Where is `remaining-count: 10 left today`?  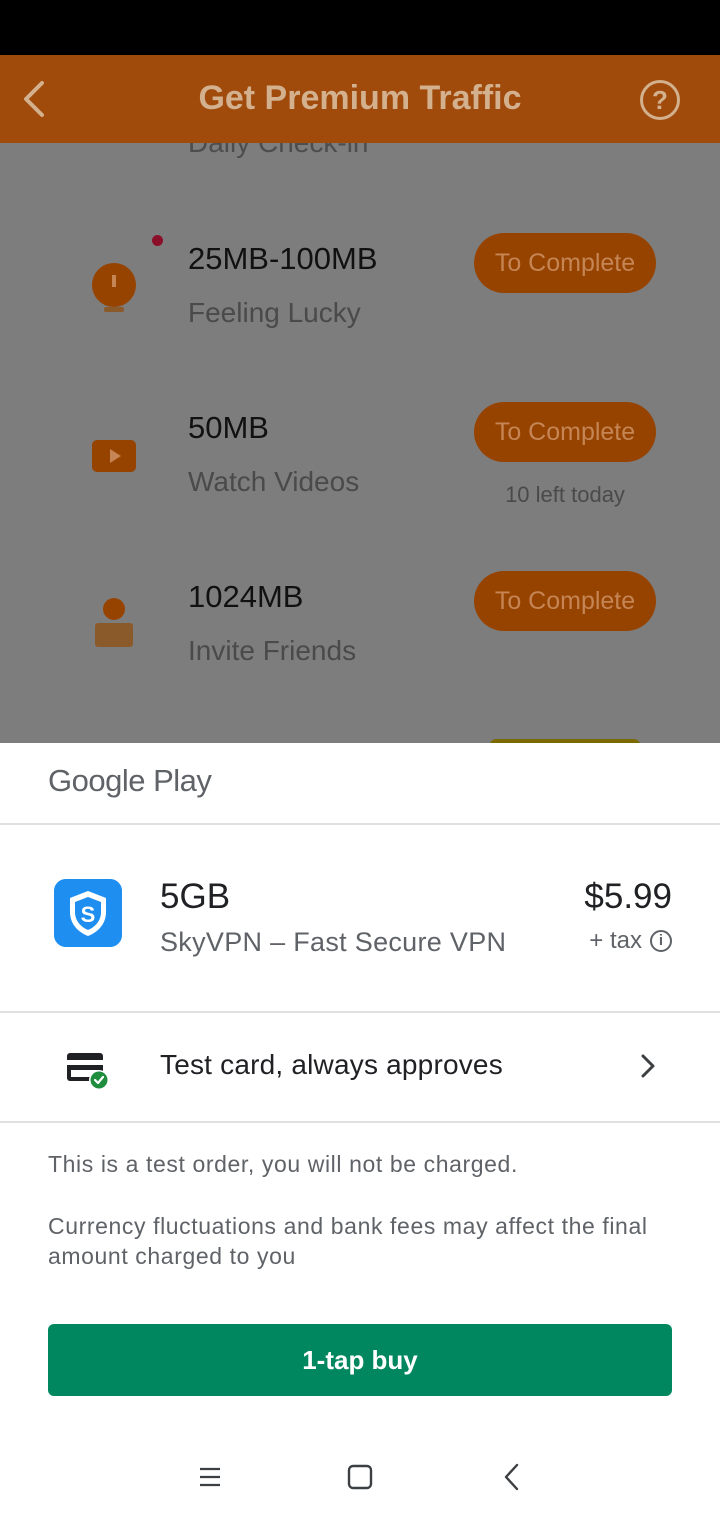 remaining-count: 10 left today is located at coordinates (565, 494).